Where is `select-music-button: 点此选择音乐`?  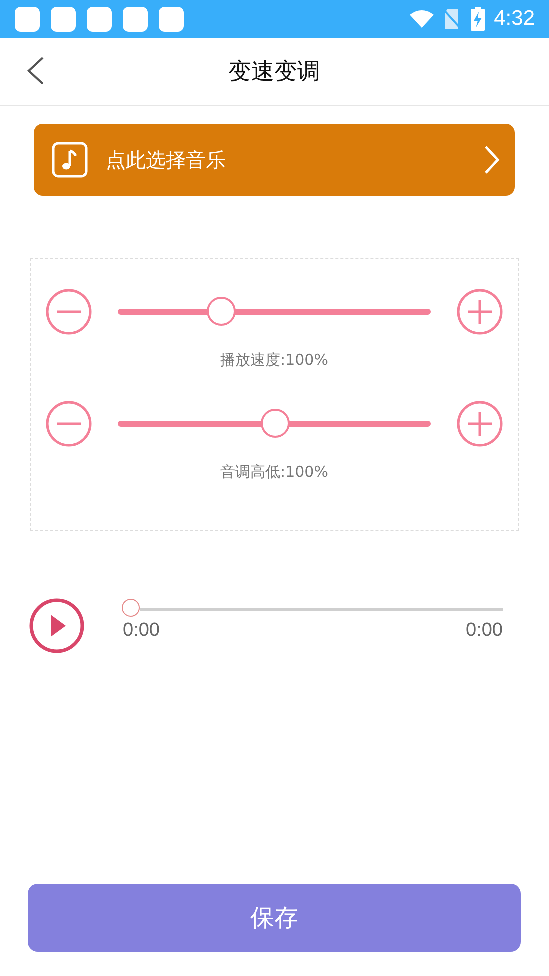
select-music-button: 点此选择音乐 is located at coordinates (274, 160).